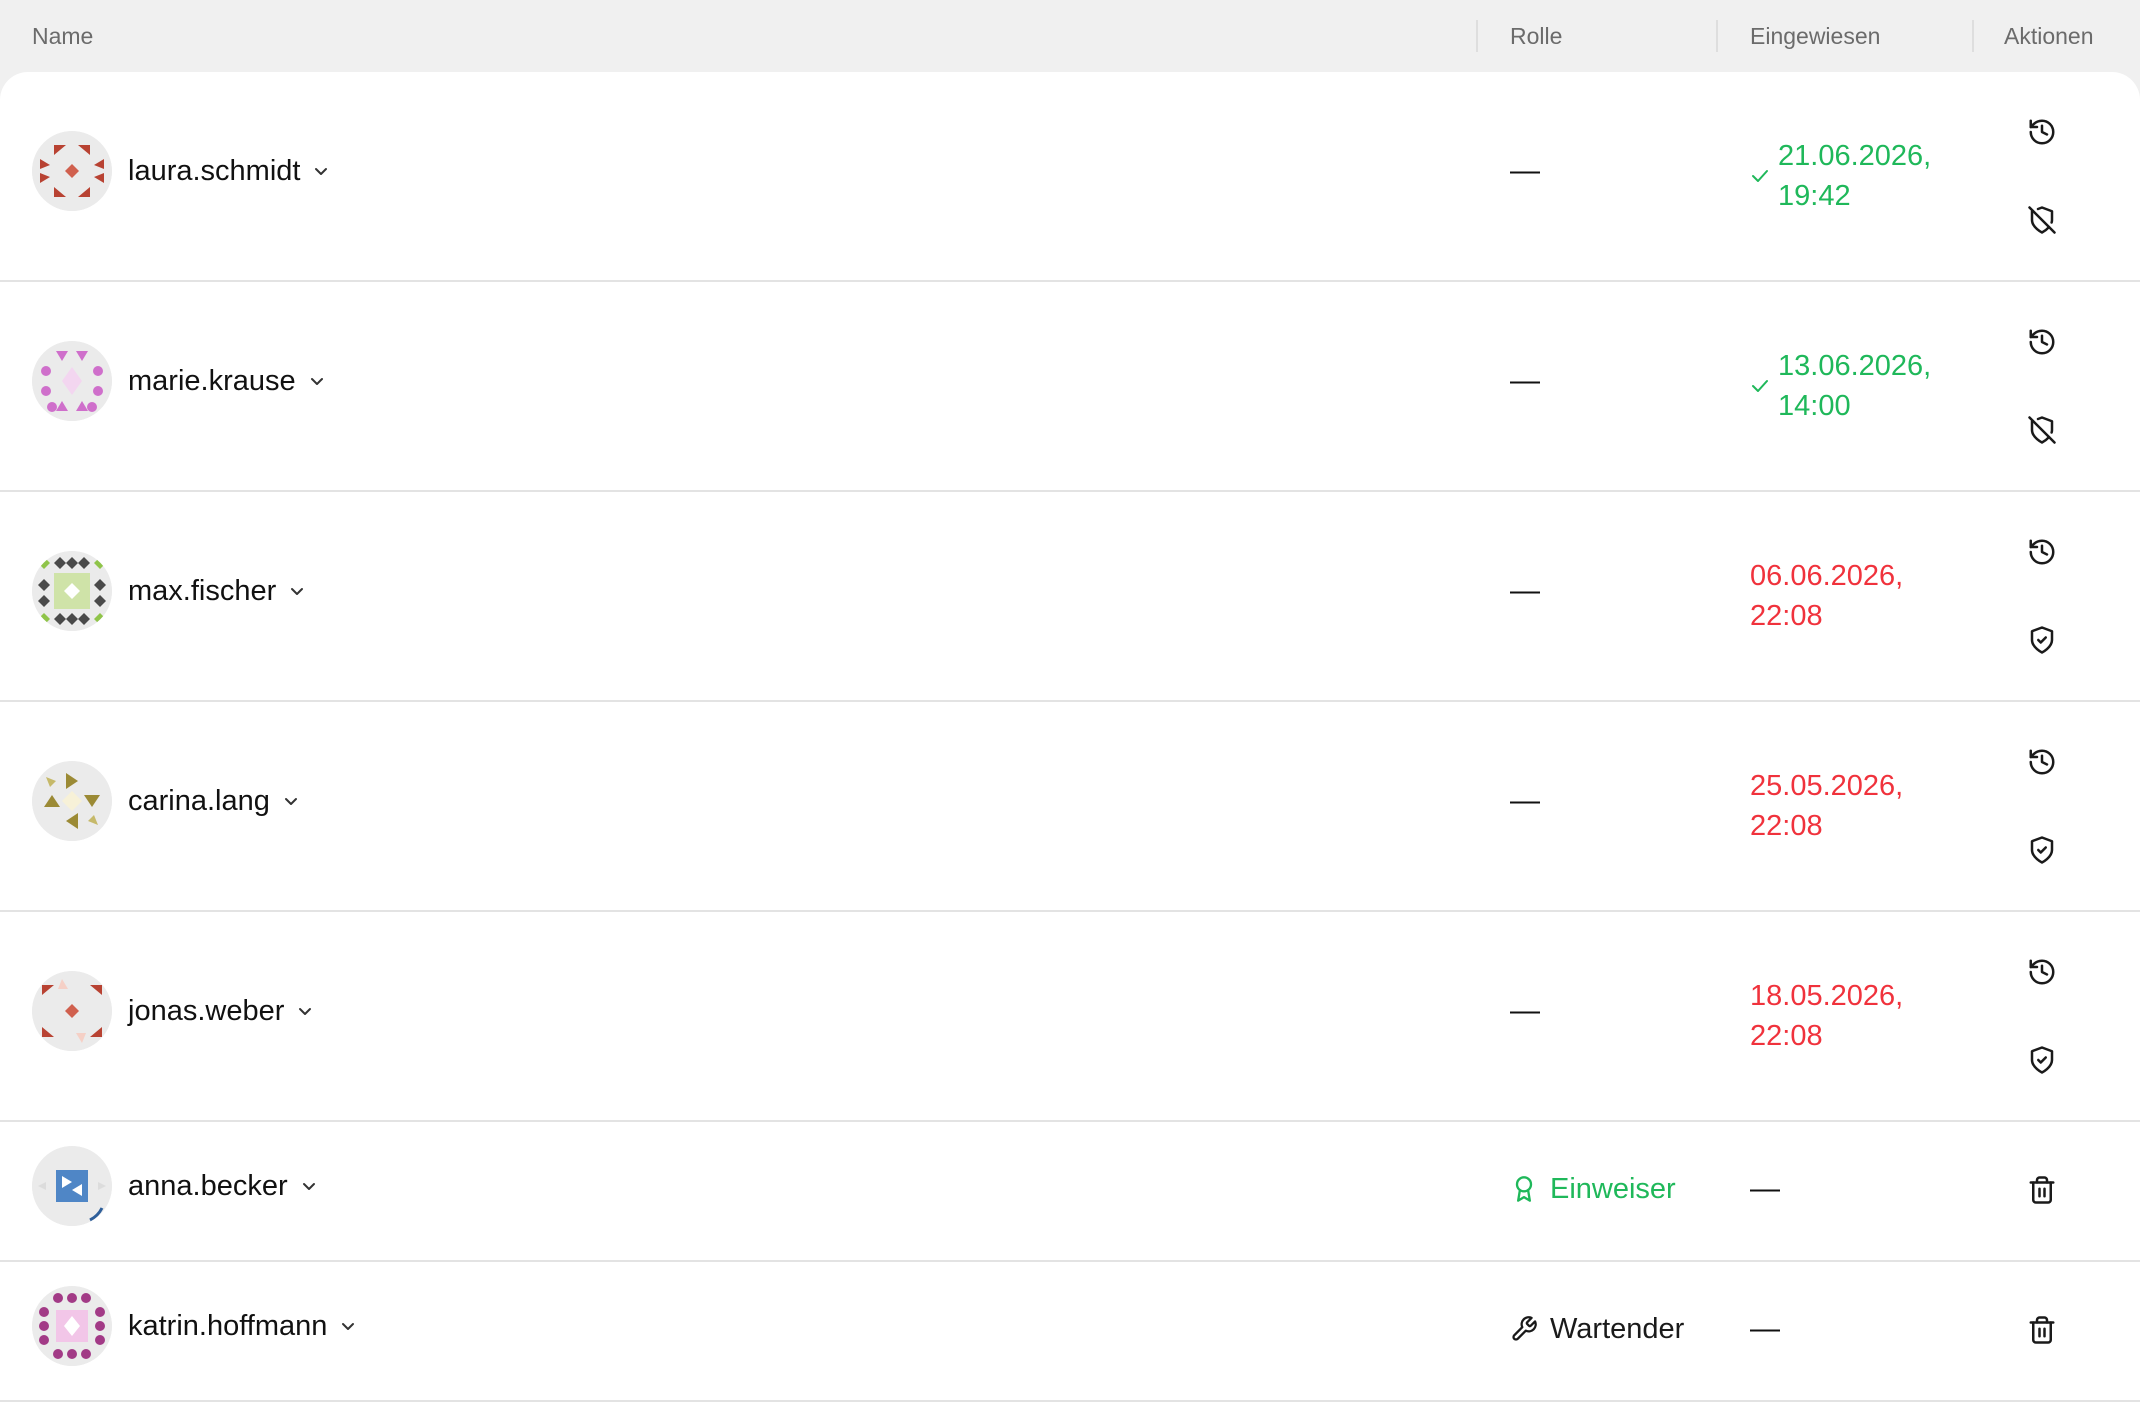  What do you see at coordinates (199, 800) in the screenshot?
I see `user-name: carina.lang` at bounding box center [199, 800].